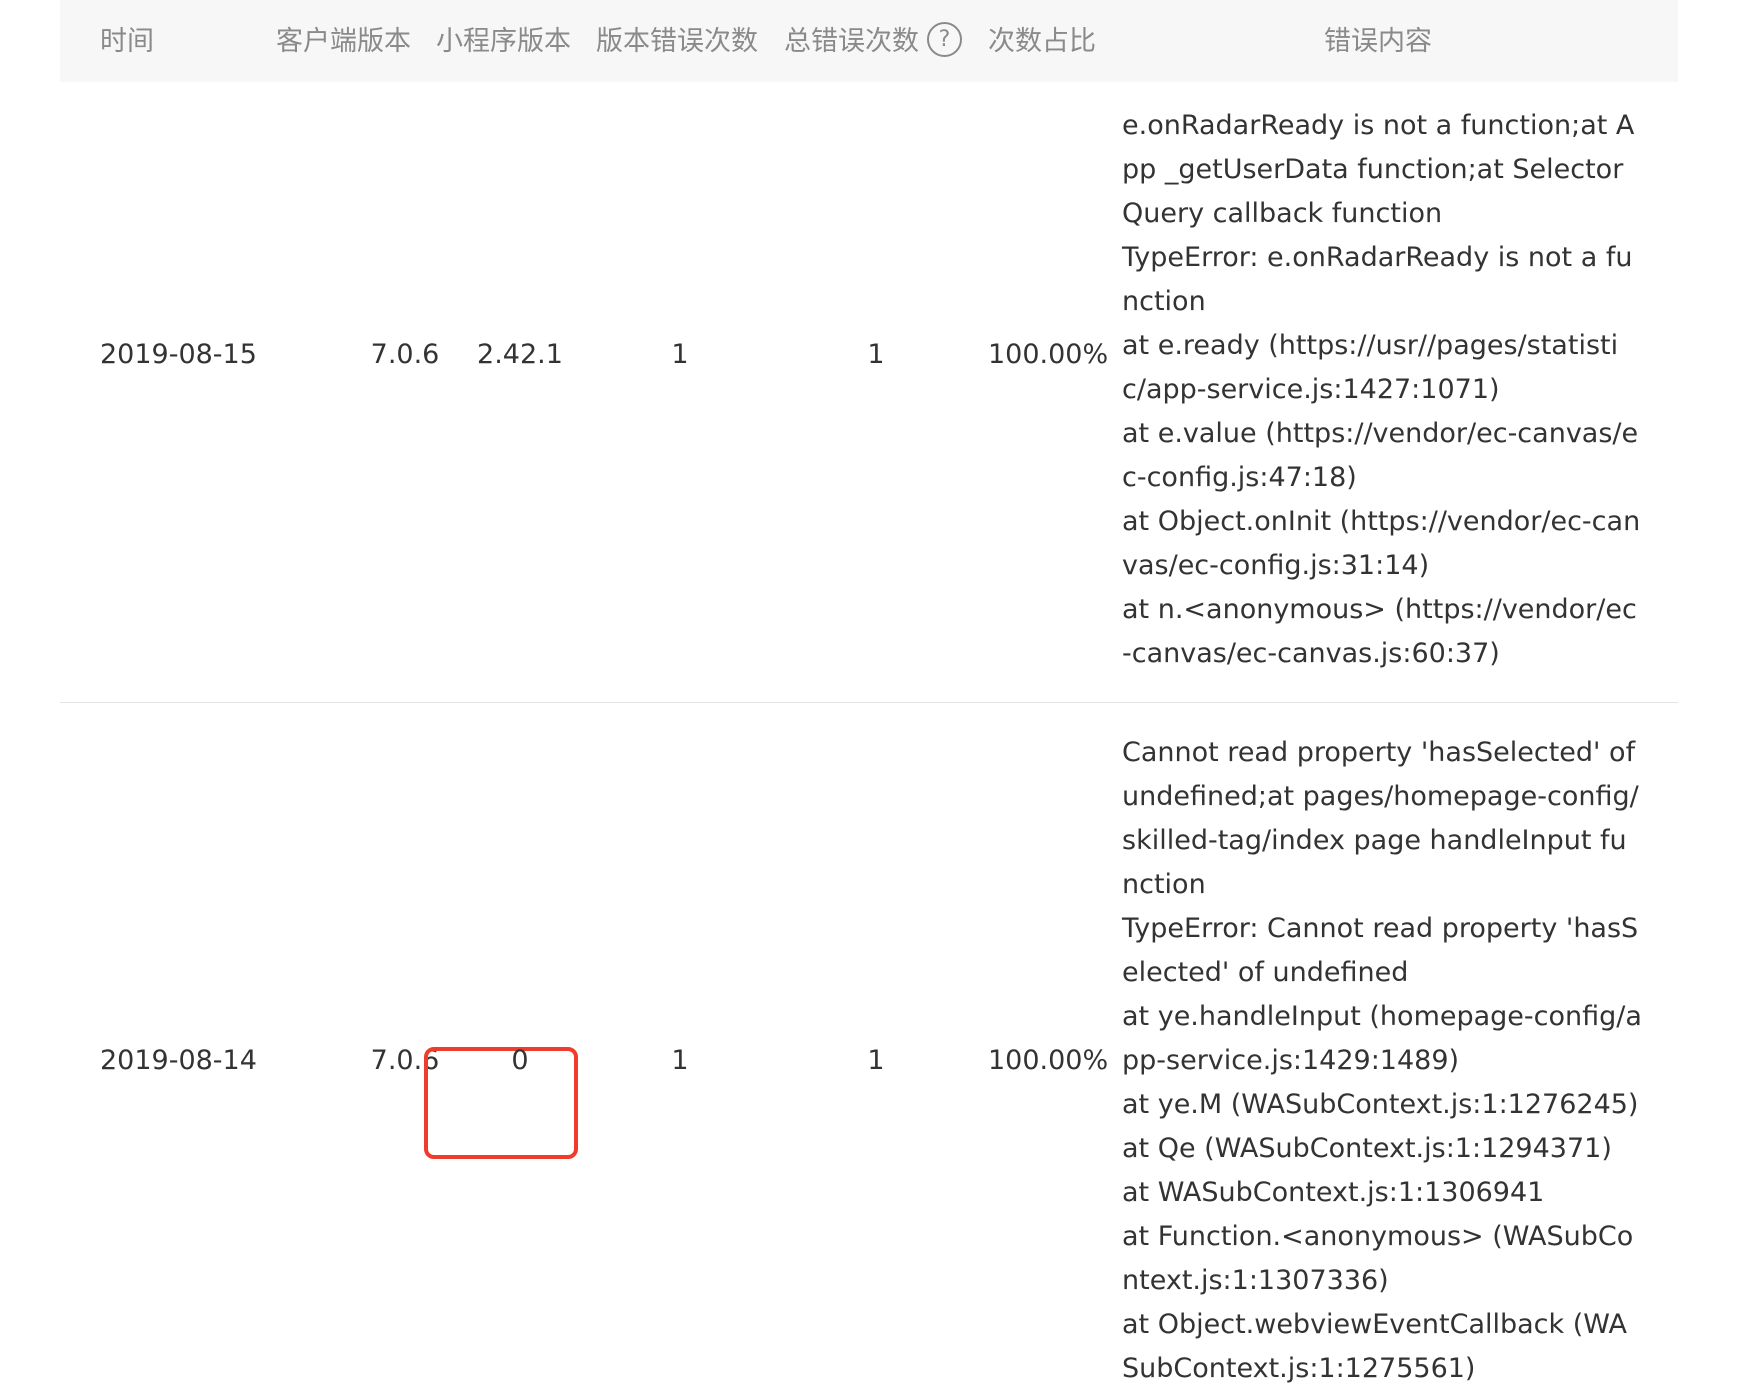  I want to click on help-icon: ?, so click(944, 39).